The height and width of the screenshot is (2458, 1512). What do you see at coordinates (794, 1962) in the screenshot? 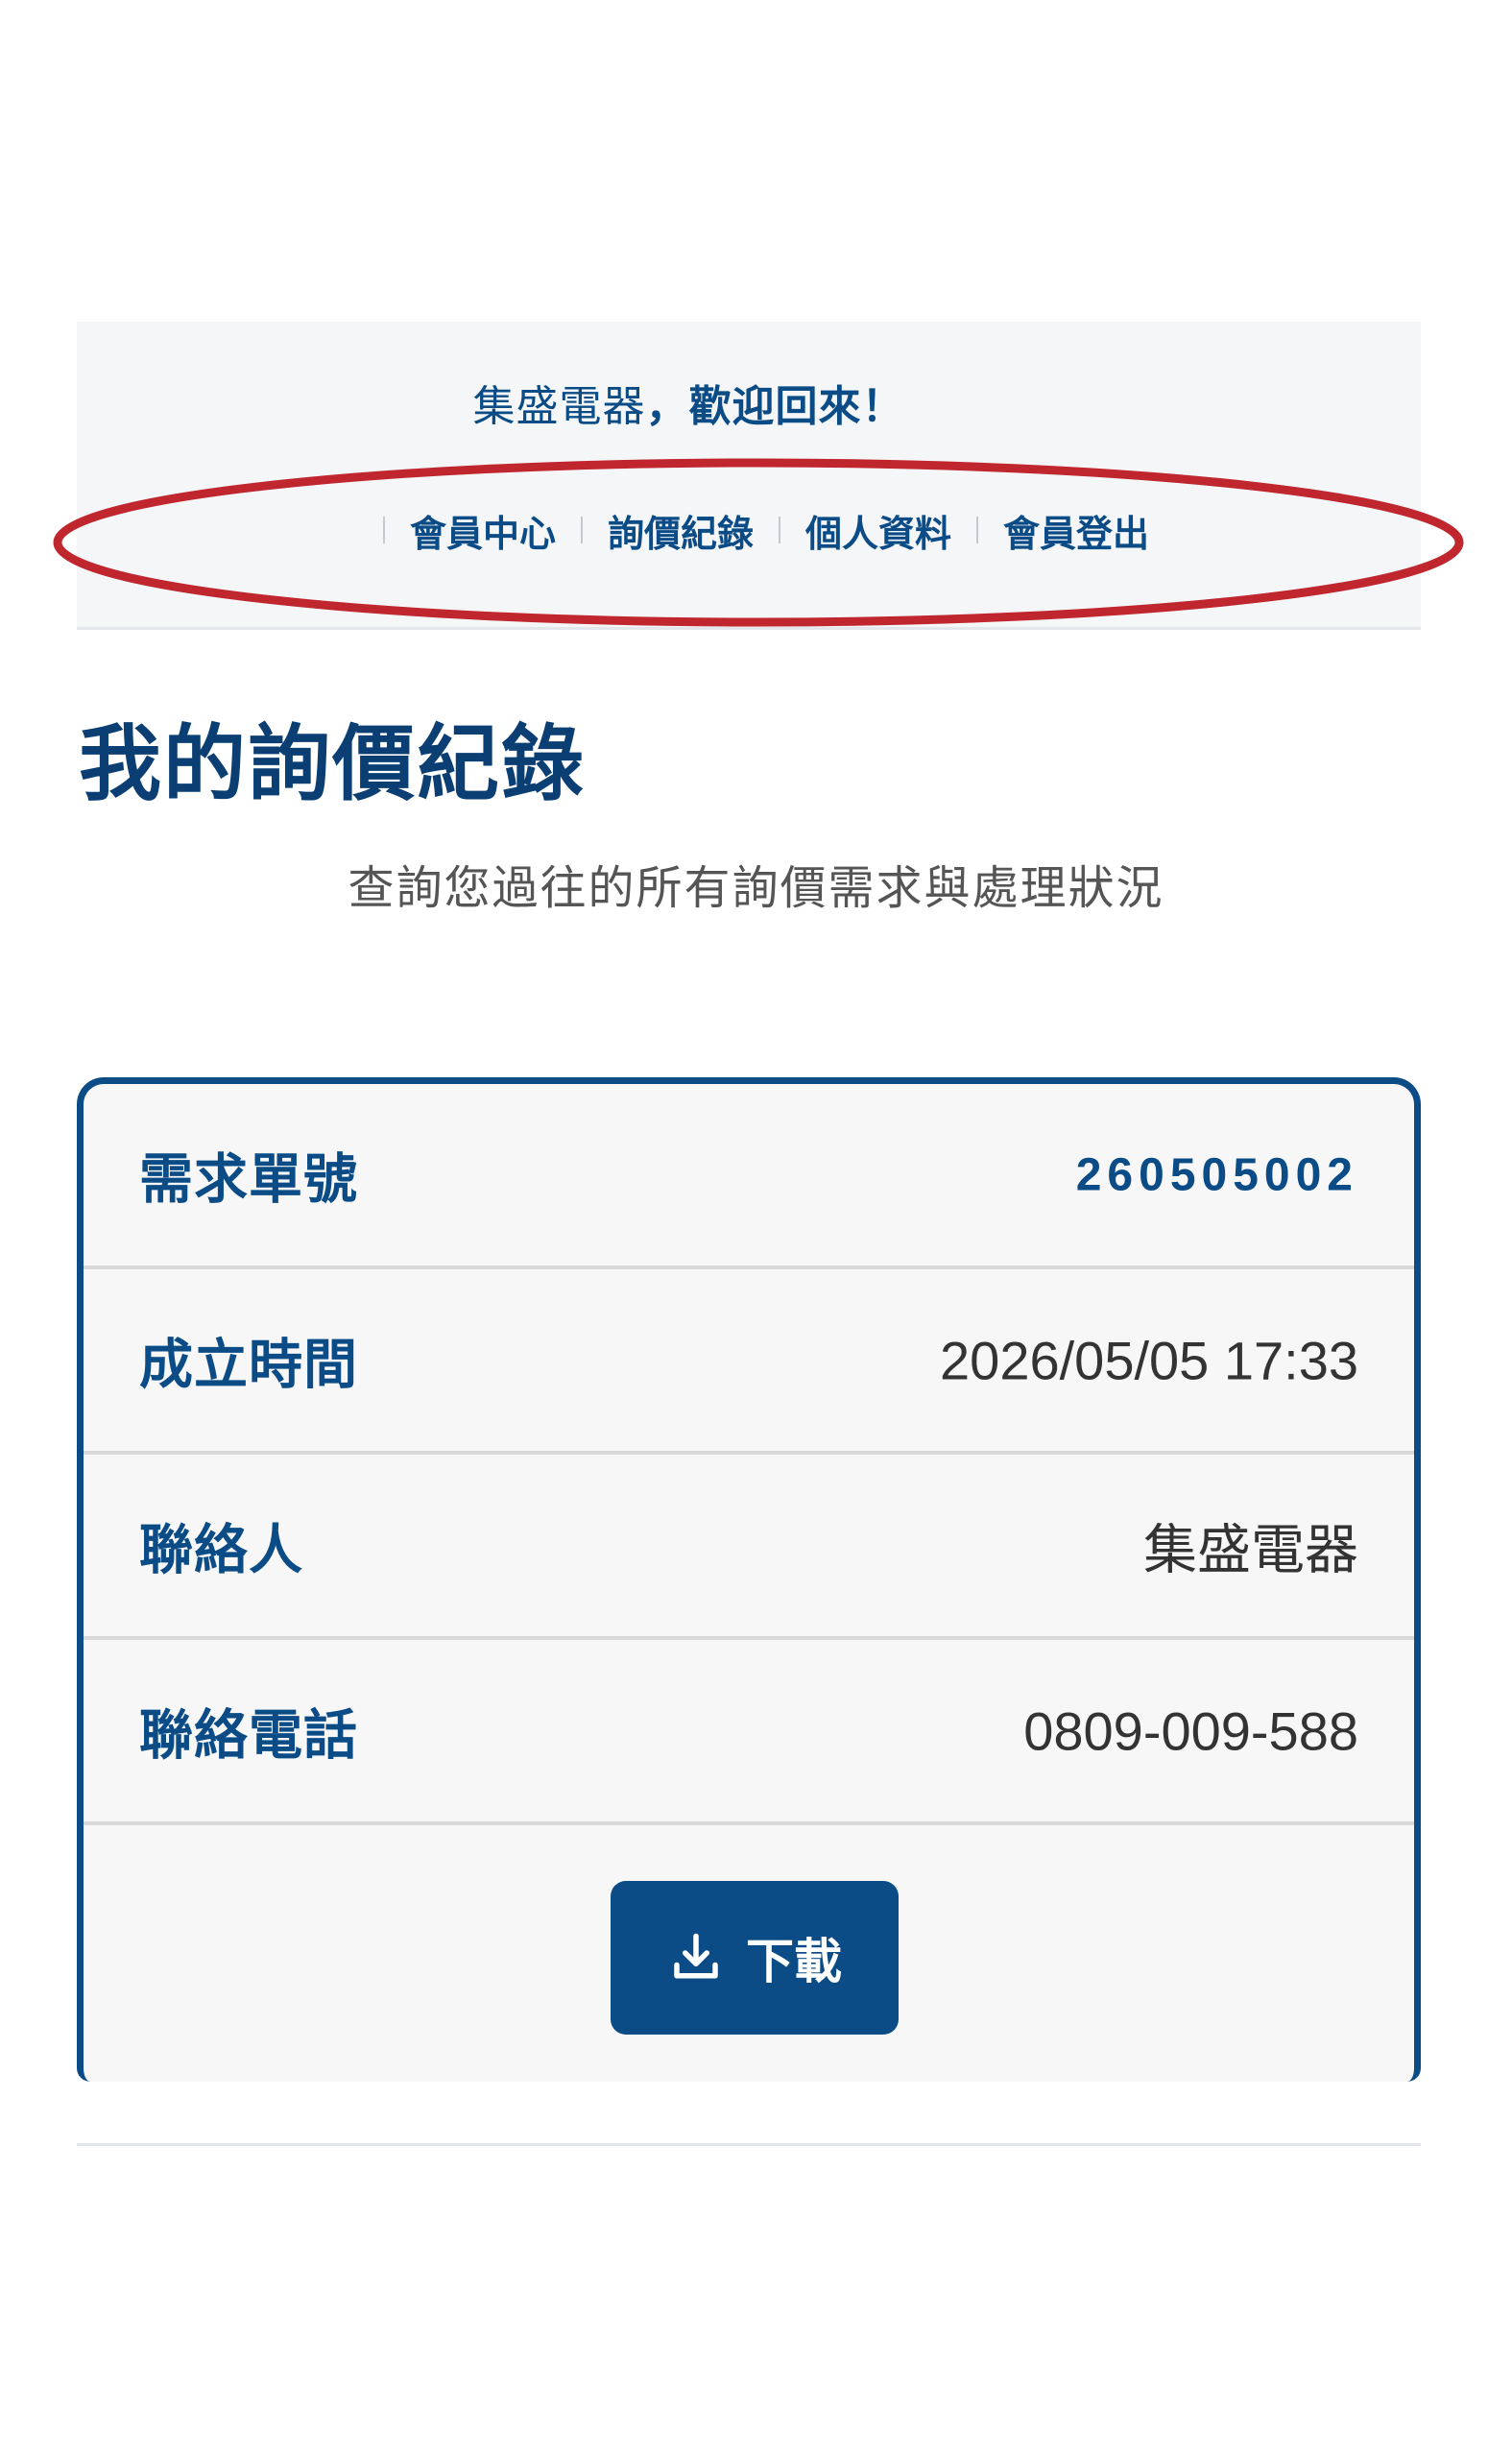
I see `download-button-label: 下載` at bounding box center [794, 1962].